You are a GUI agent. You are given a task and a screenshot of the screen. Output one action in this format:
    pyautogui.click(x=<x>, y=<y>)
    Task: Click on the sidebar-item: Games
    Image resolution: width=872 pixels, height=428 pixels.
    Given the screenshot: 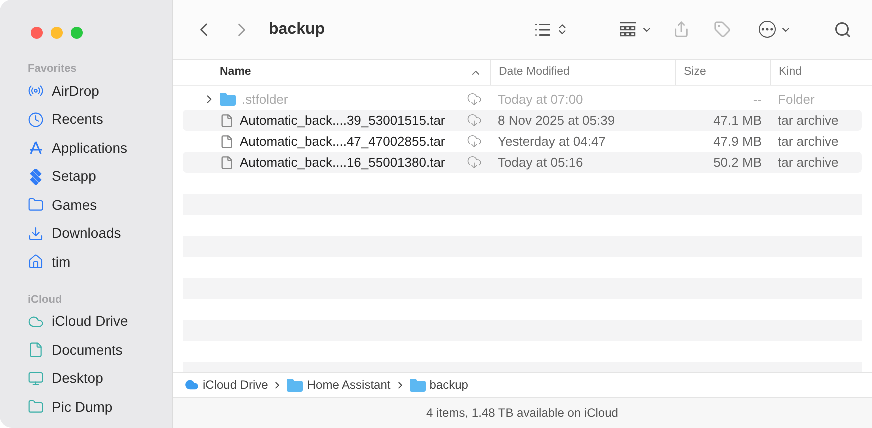 What is the action you would take?
    pyautogui.click(x=86, y=205)
    